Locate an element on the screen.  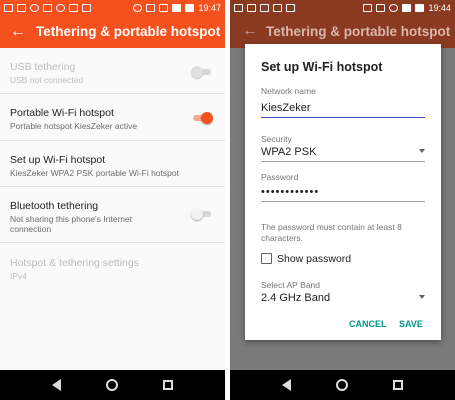
security-select: WPA2 PSK is located at coordinates (343, 154).